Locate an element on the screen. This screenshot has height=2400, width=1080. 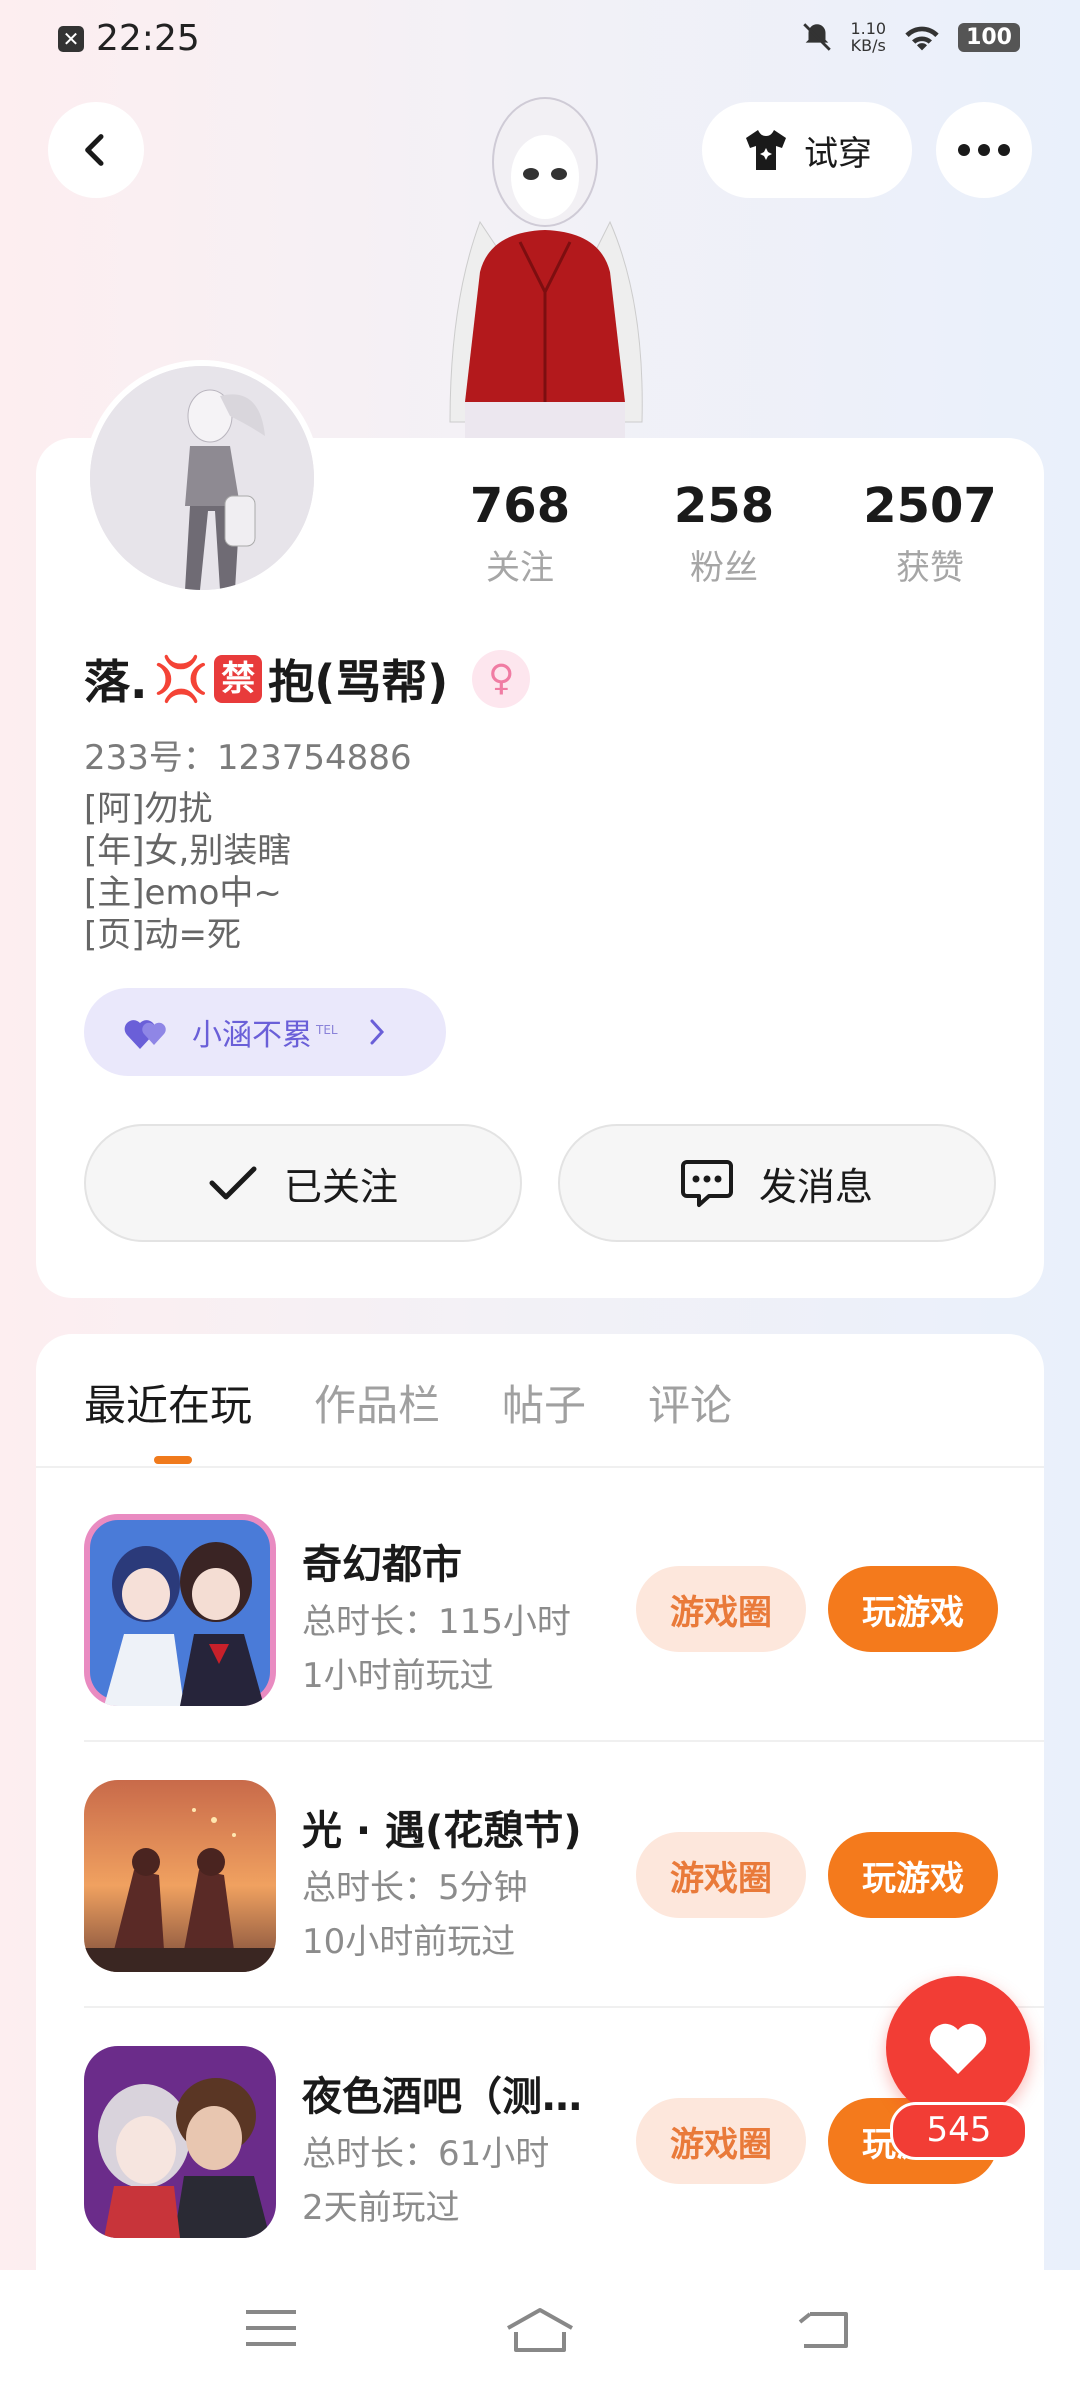
chat-bubble-icon is located at coordinates (706, 1183).